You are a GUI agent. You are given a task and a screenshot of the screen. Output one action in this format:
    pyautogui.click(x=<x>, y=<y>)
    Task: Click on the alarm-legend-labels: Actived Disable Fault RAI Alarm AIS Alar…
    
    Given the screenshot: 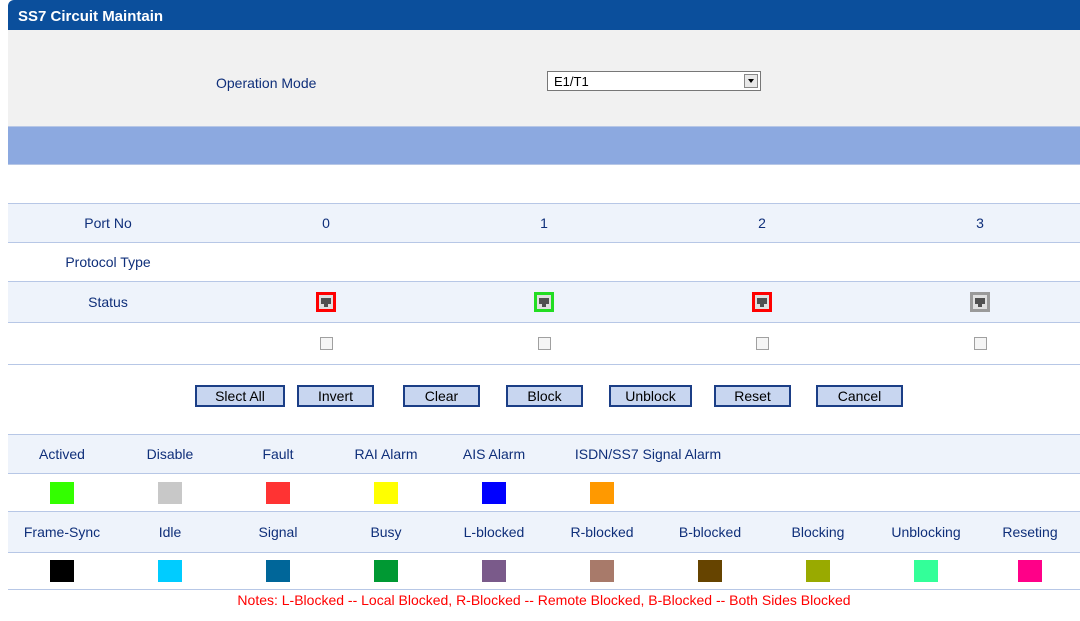 What is the action you would take?
    pyautogui.click(x=544, y=454)
    